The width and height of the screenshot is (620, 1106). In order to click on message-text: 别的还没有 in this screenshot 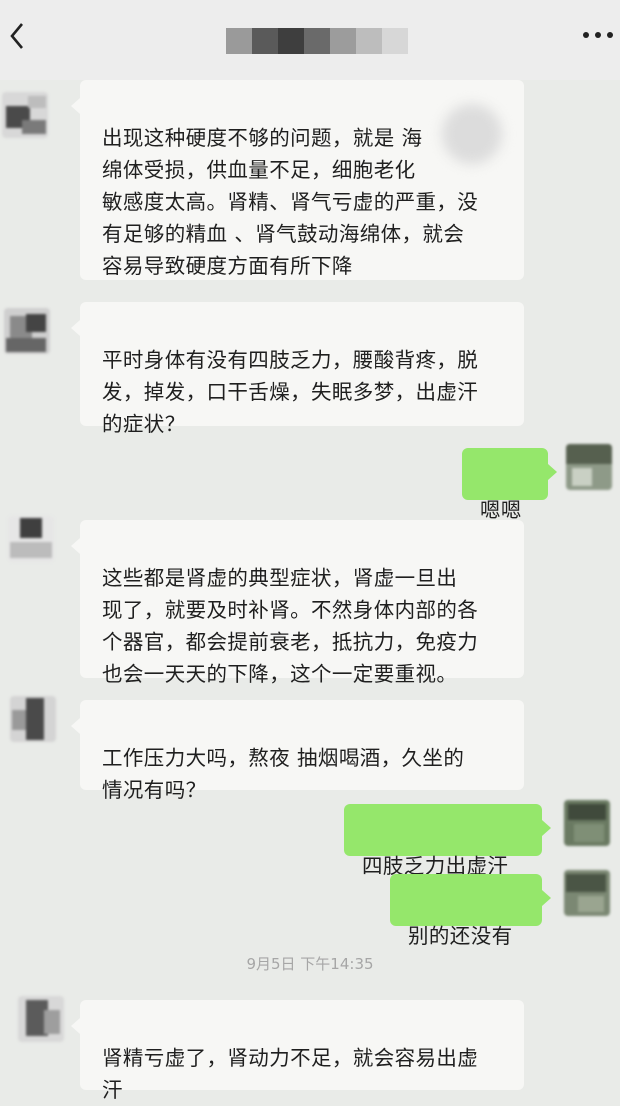, I will do `click(460, 936)`.